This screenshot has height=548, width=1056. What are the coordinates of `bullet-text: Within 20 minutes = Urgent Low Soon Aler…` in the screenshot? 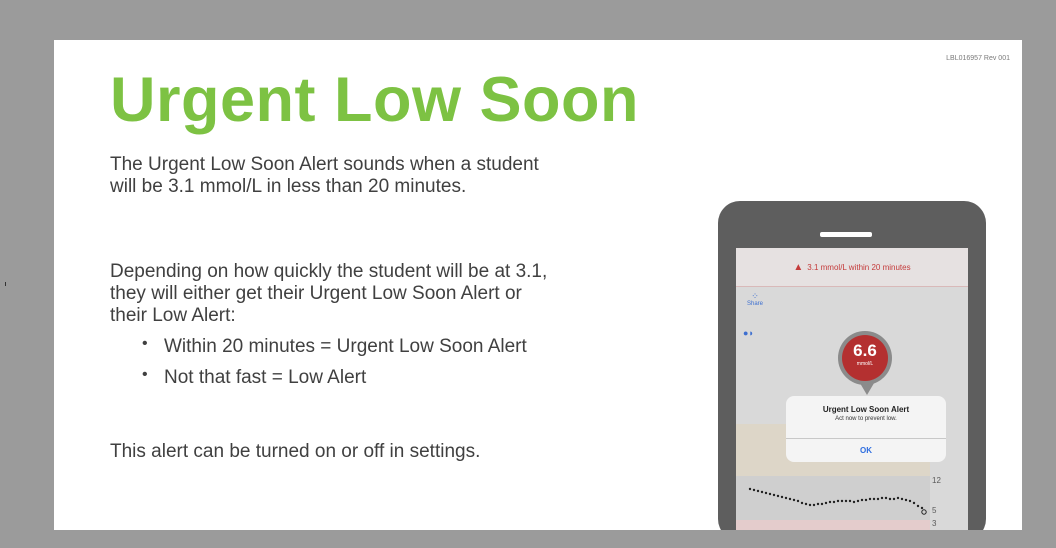 It's located at (345, 346).